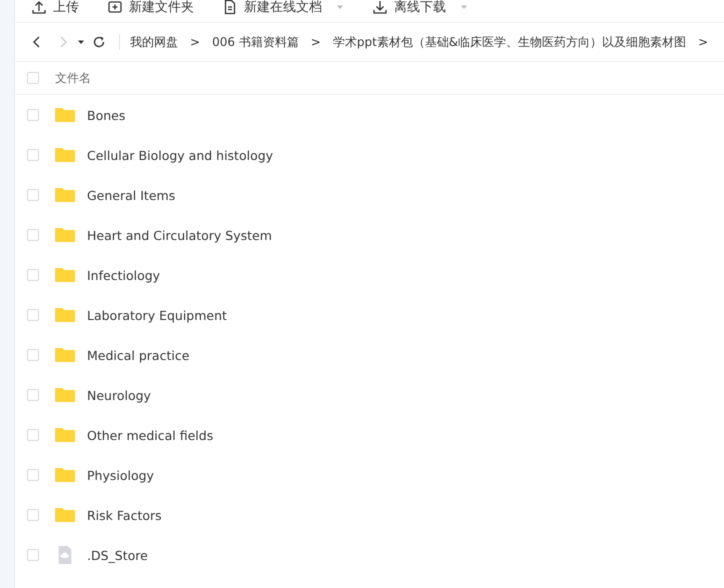  What do you see at coordinates (73, 78) in the screenshot?
I see `column-header: 文件名` at bounding box center [73, 78].